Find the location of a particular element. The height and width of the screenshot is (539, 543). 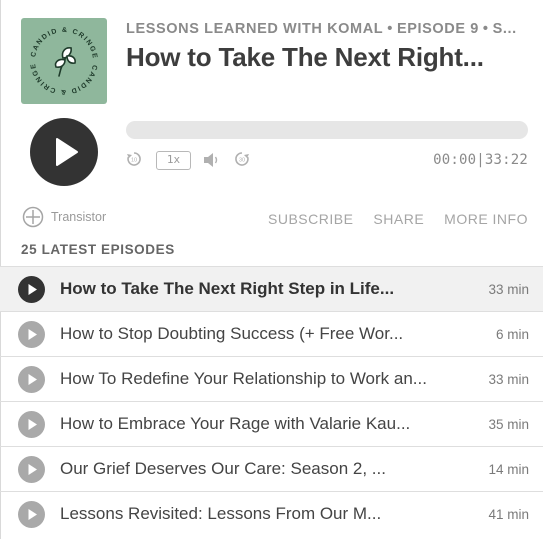

svg-text: 30 is located at coordinates (242, 161).